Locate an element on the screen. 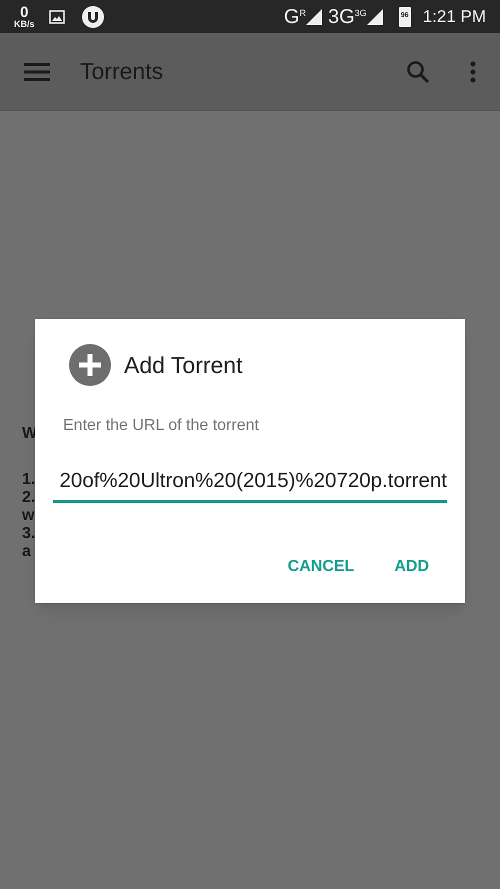 This screenshot has height=889, width=500. url-field: 20of%20Ultron%20(2015)%20720p.torrent is located at coordinates (250, 484).